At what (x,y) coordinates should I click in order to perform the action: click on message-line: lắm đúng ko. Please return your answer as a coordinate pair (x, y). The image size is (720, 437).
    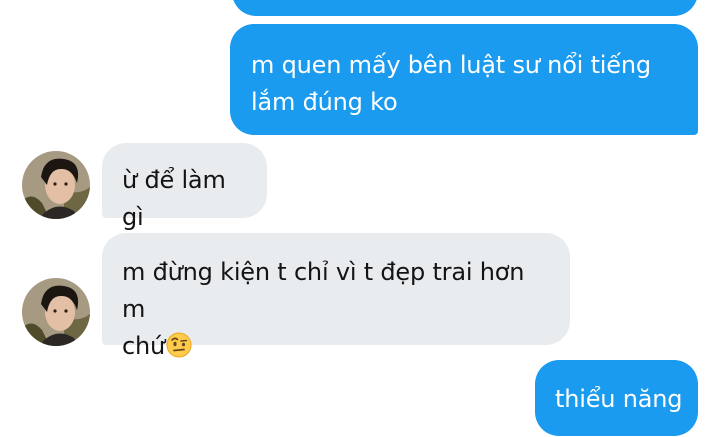
    Looking at the image, I should click on (324, 102).